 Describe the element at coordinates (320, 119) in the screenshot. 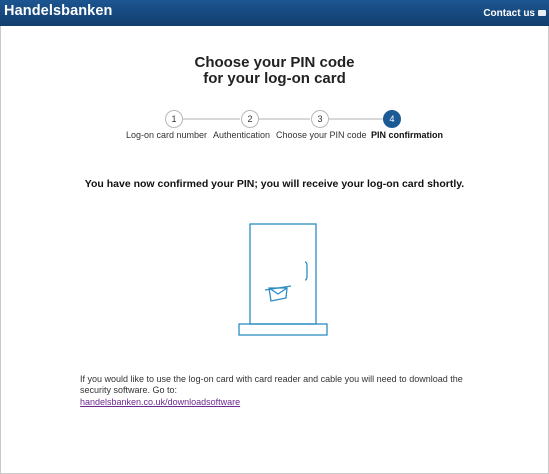

I see `step-3-circle: 3` at that location.